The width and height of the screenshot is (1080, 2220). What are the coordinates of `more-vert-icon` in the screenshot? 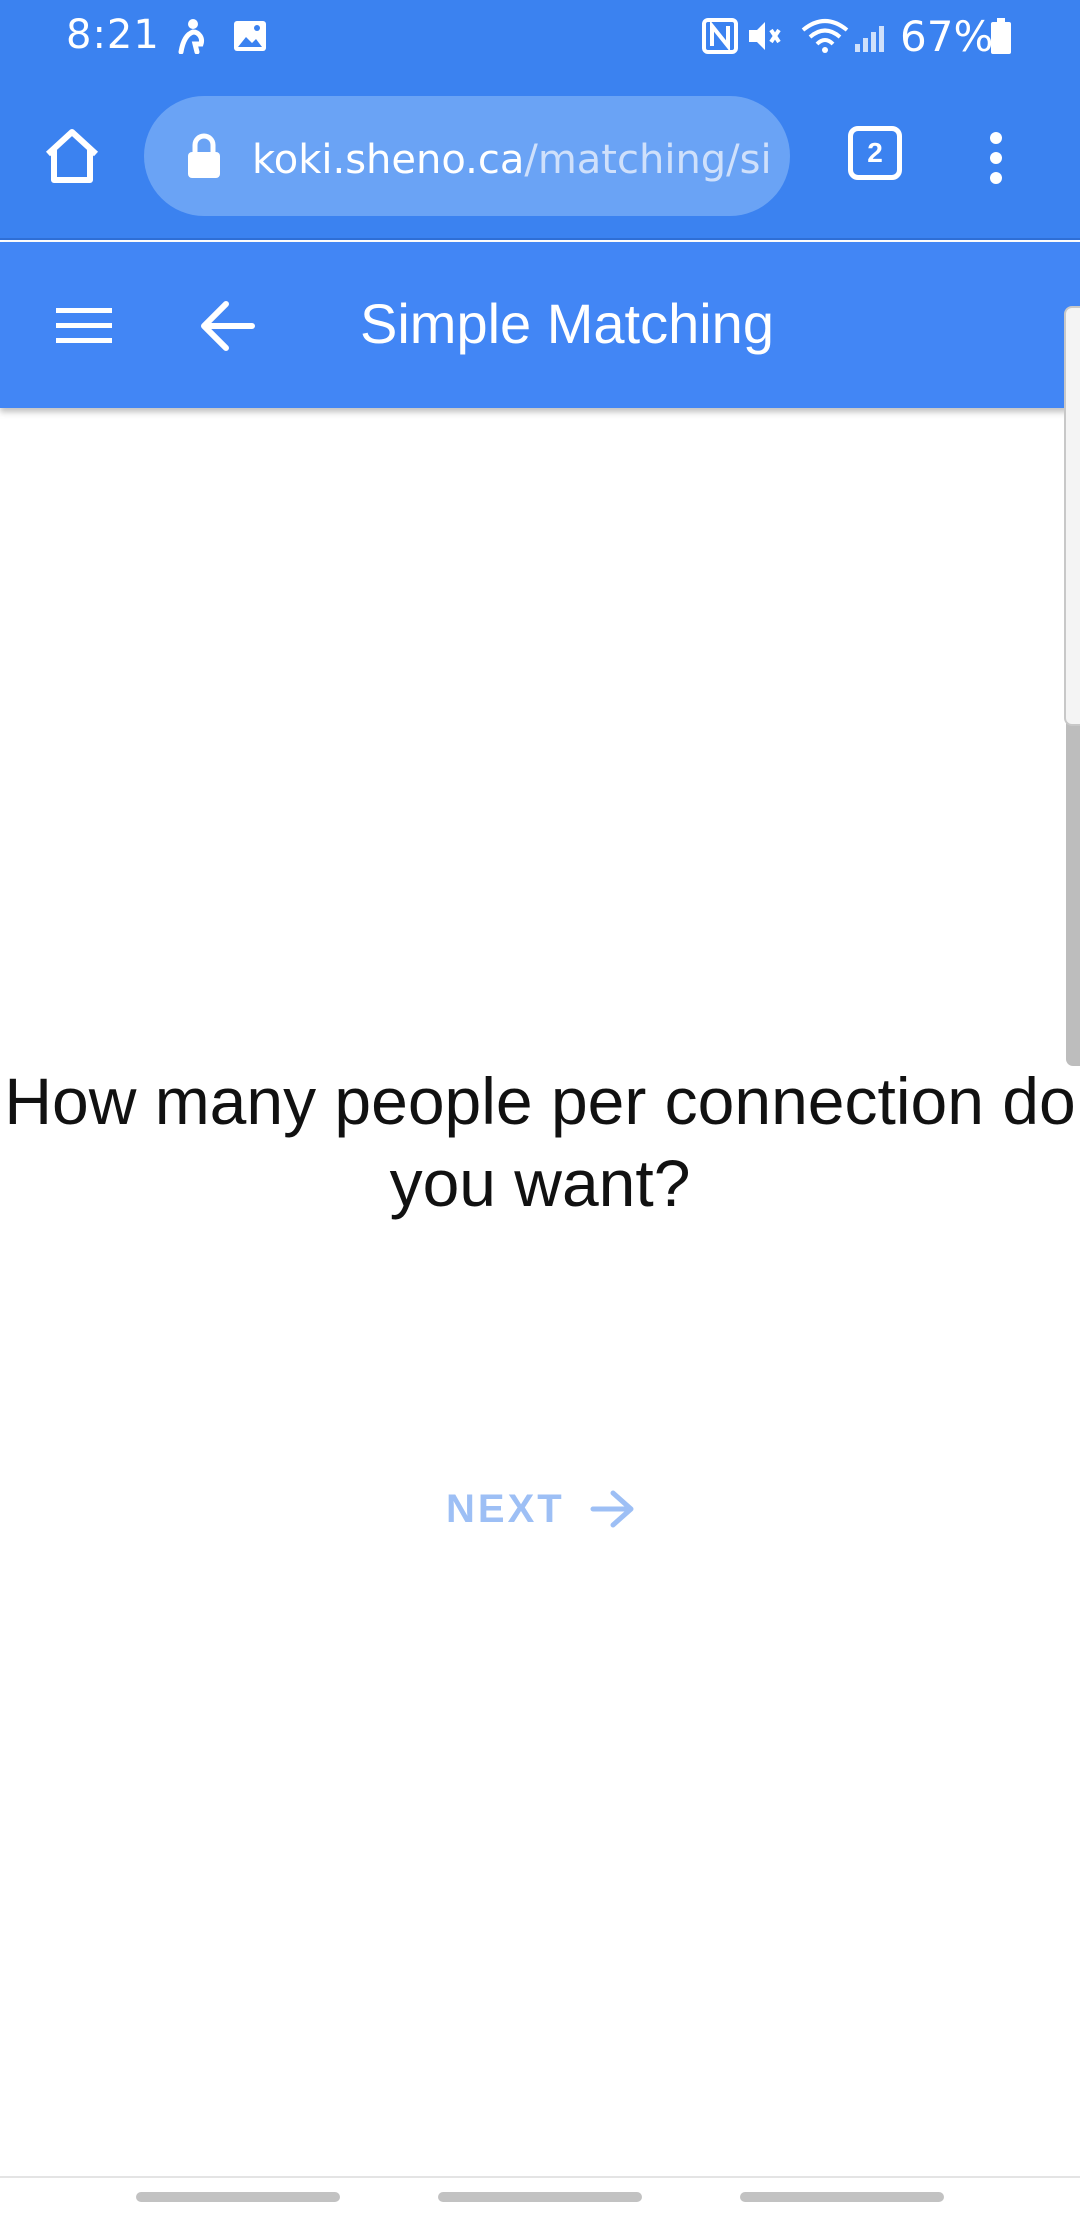 It's located at (996, 158).